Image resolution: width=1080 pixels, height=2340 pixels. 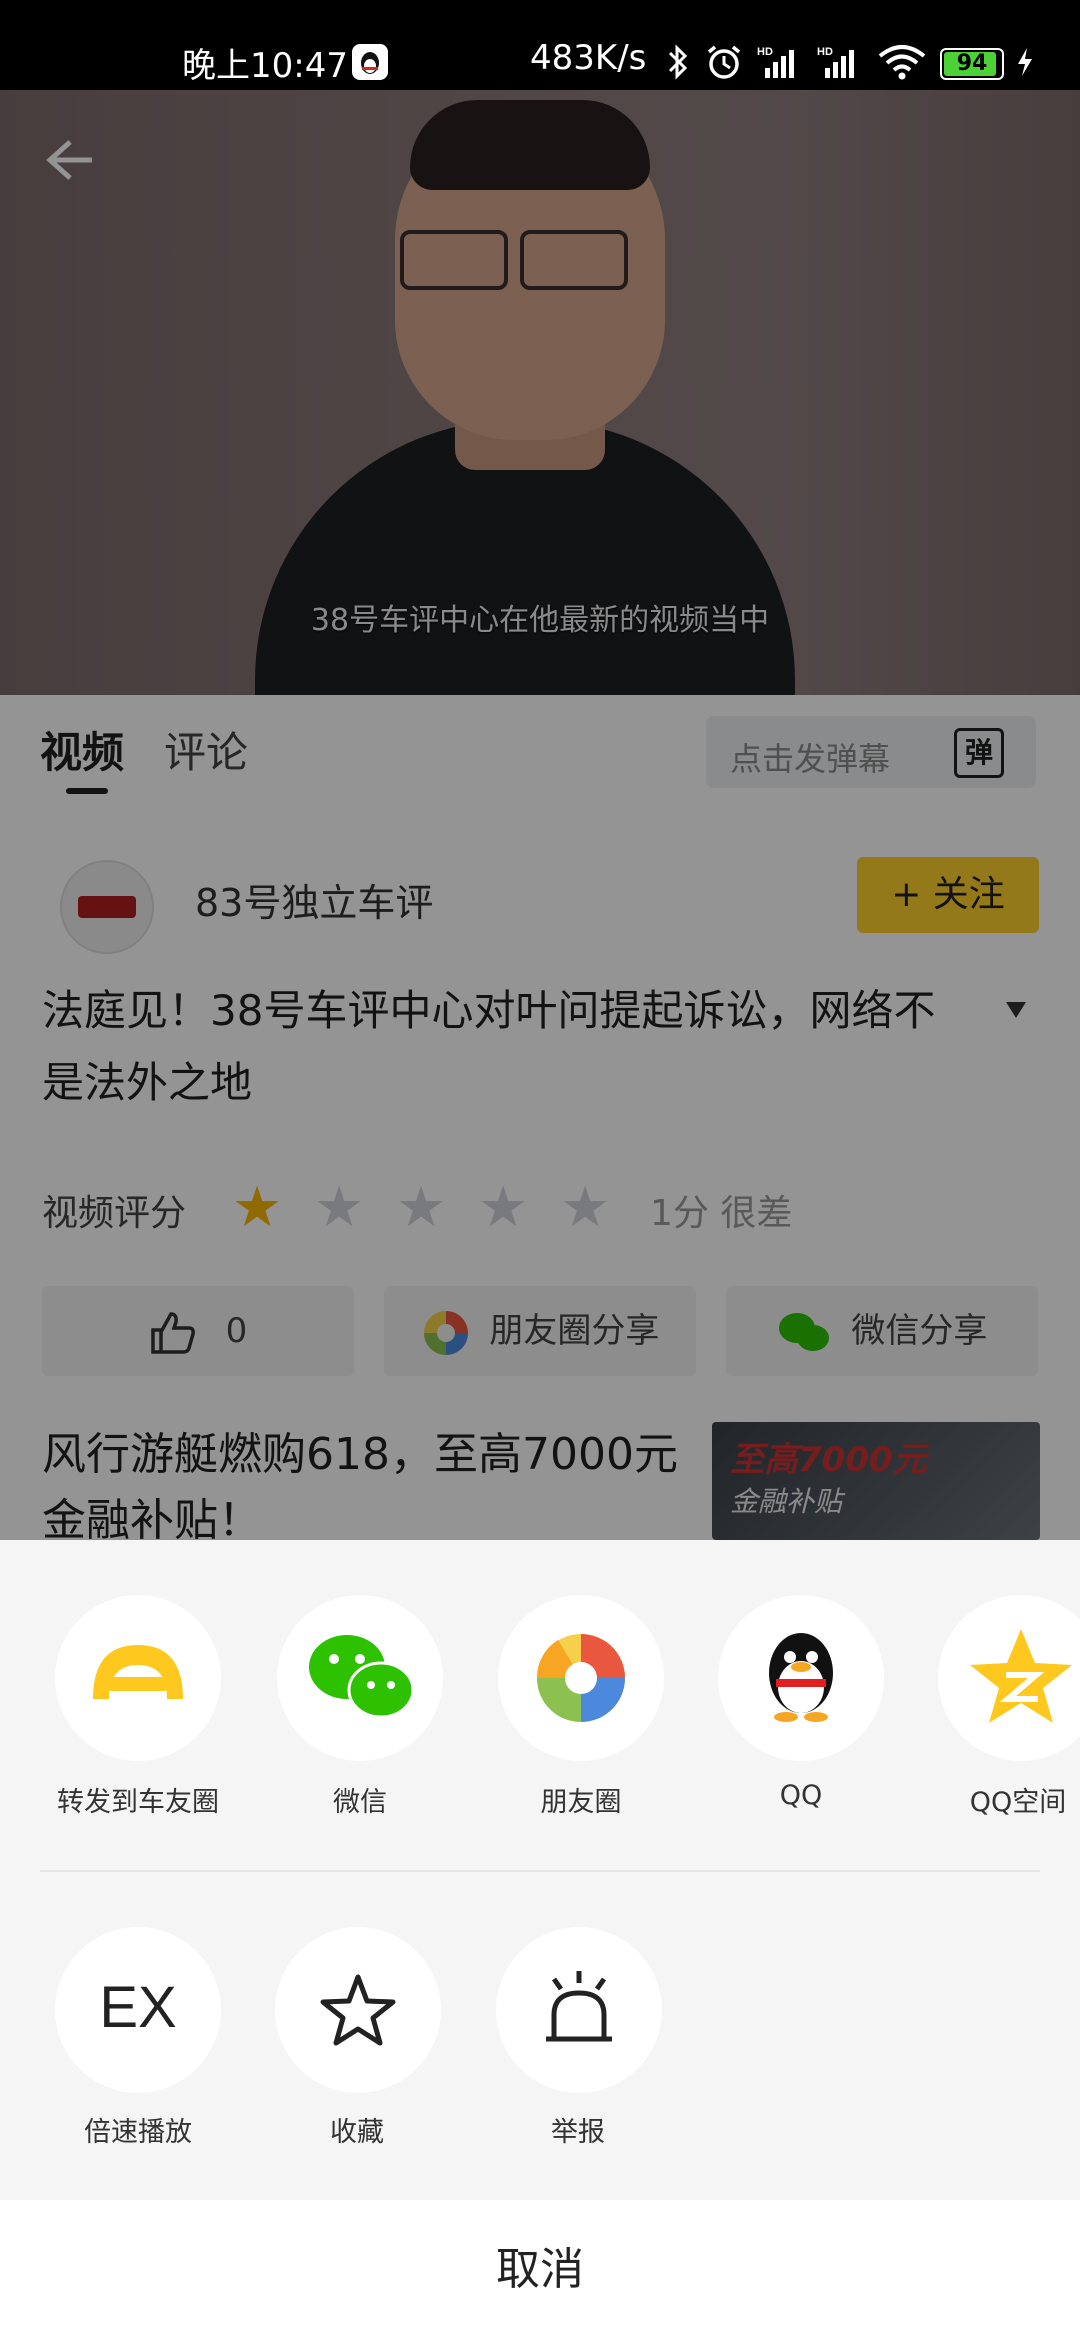 I want to click on share-car-circle-button, so click(x=138, y=1678).